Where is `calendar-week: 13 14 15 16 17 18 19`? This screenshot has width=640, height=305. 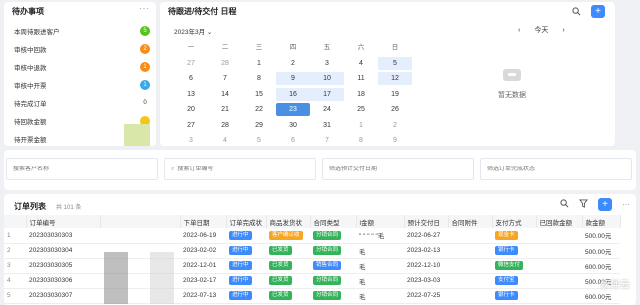
calendar-week: 13 14 15 16 17 18 19 is located at coordinates (294, 95).